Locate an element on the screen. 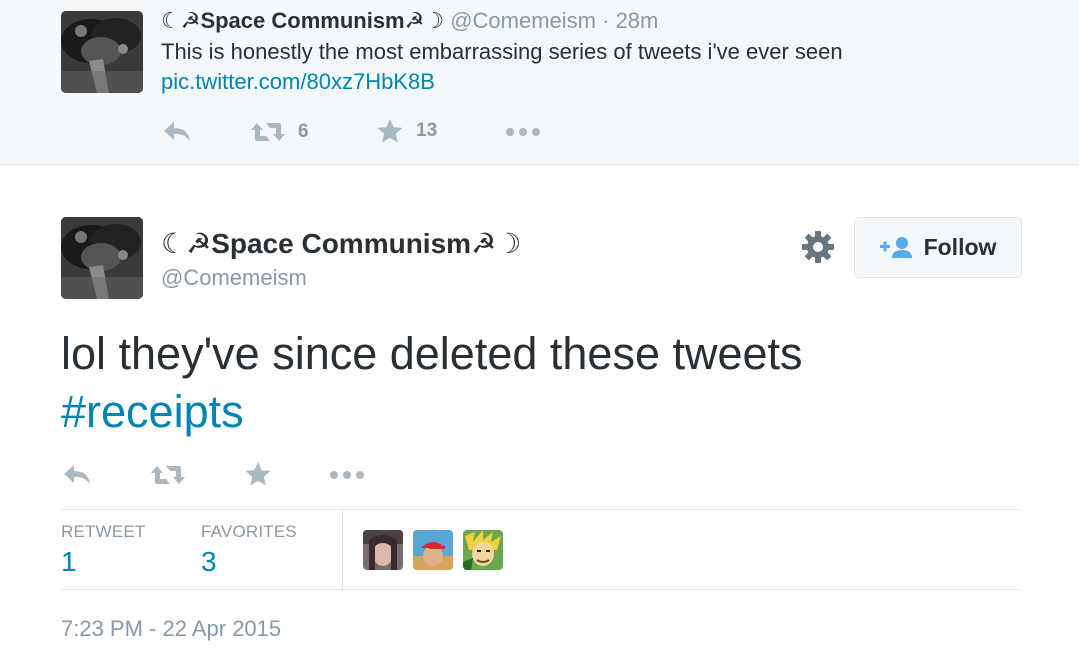  hashtag-link: #receipts is located at coordinates (152, 412).